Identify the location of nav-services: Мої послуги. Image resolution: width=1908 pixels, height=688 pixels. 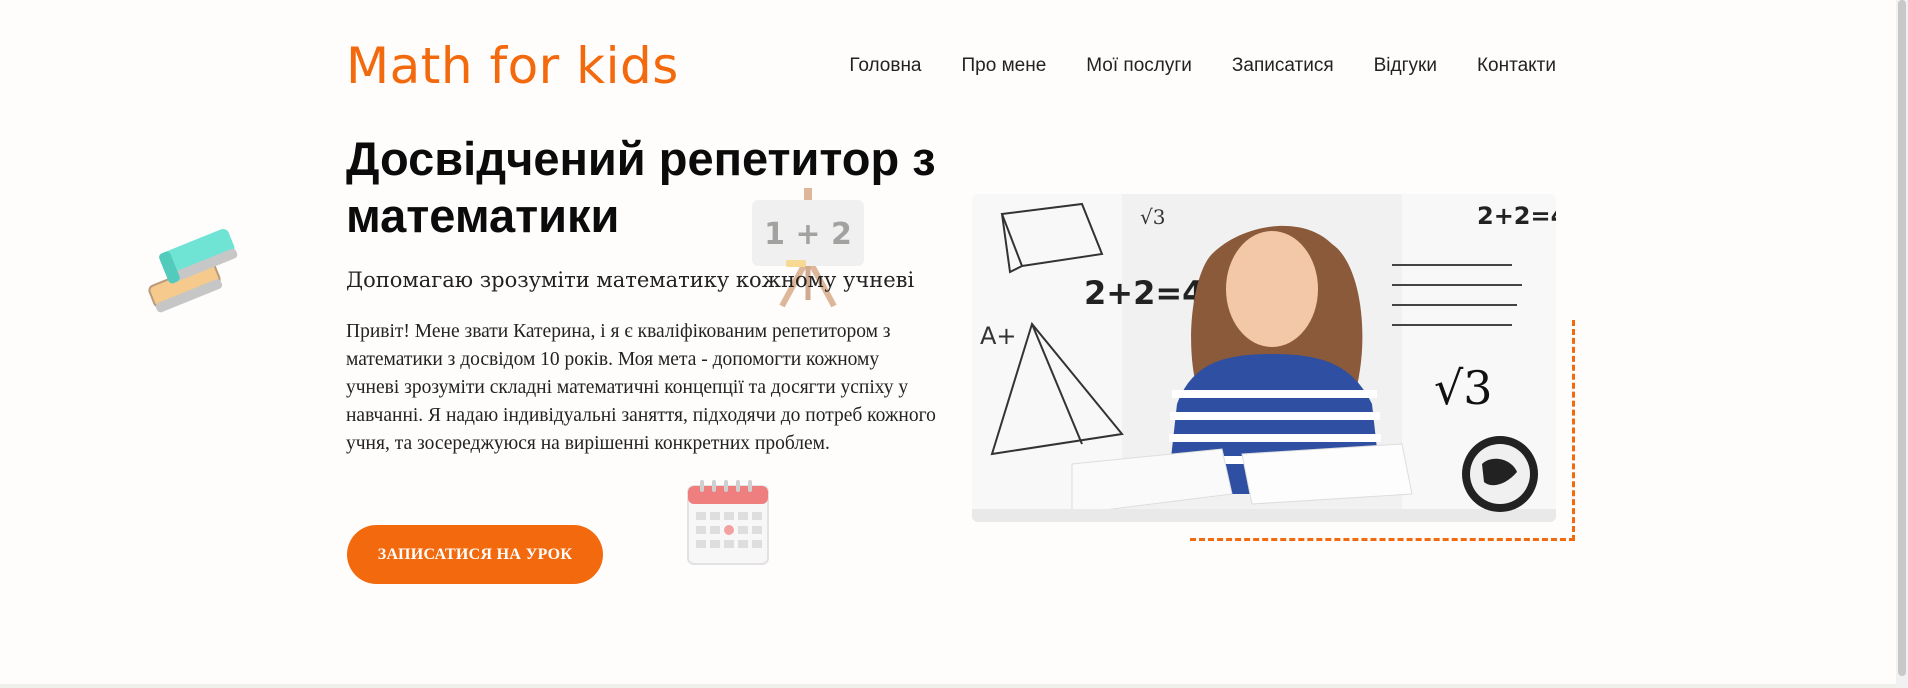
(1139, 66).